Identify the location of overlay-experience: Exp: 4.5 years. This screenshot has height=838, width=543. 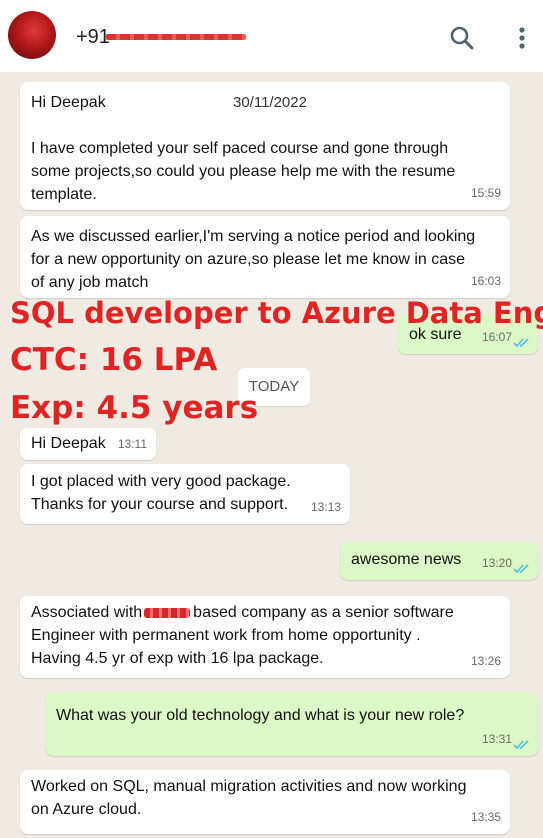
(134, 408).